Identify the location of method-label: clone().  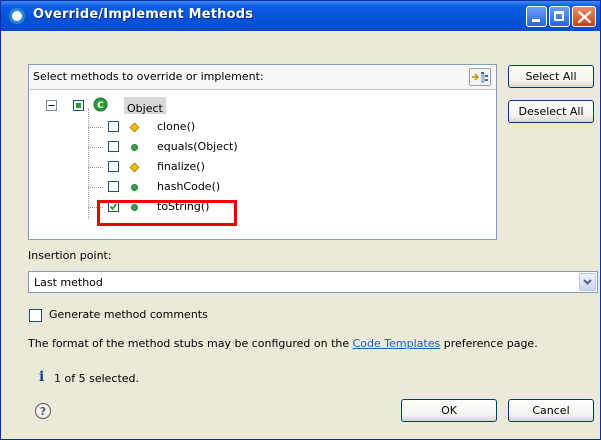
(176, 126).